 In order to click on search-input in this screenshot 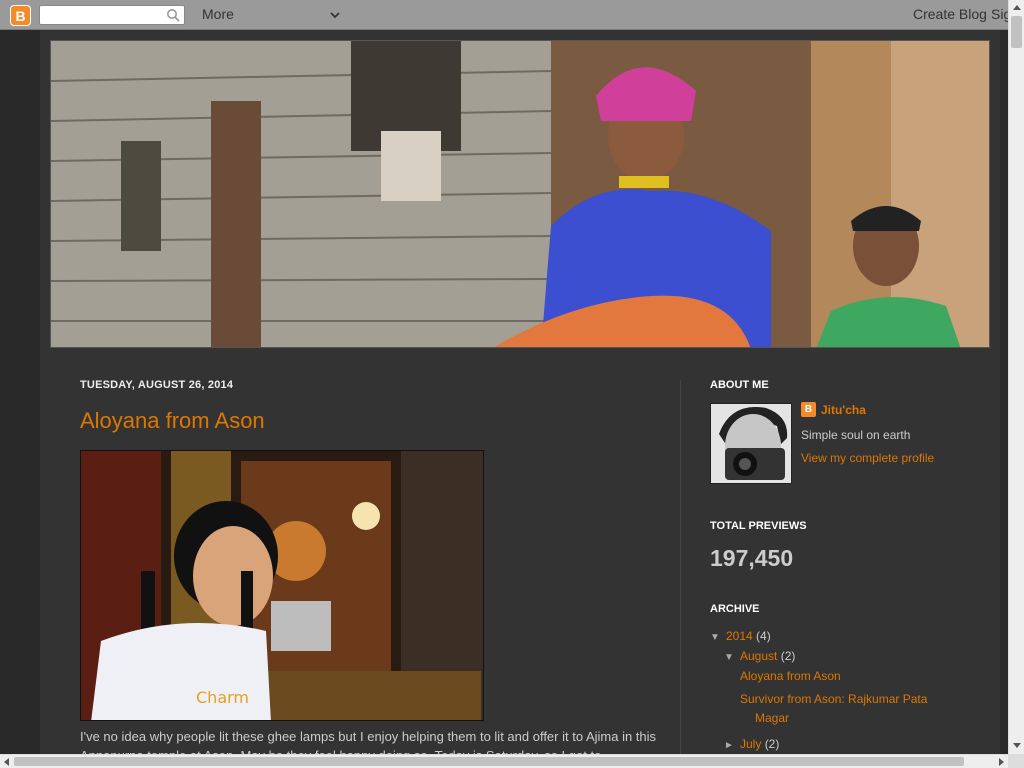, I will do `click(112, 15)`.